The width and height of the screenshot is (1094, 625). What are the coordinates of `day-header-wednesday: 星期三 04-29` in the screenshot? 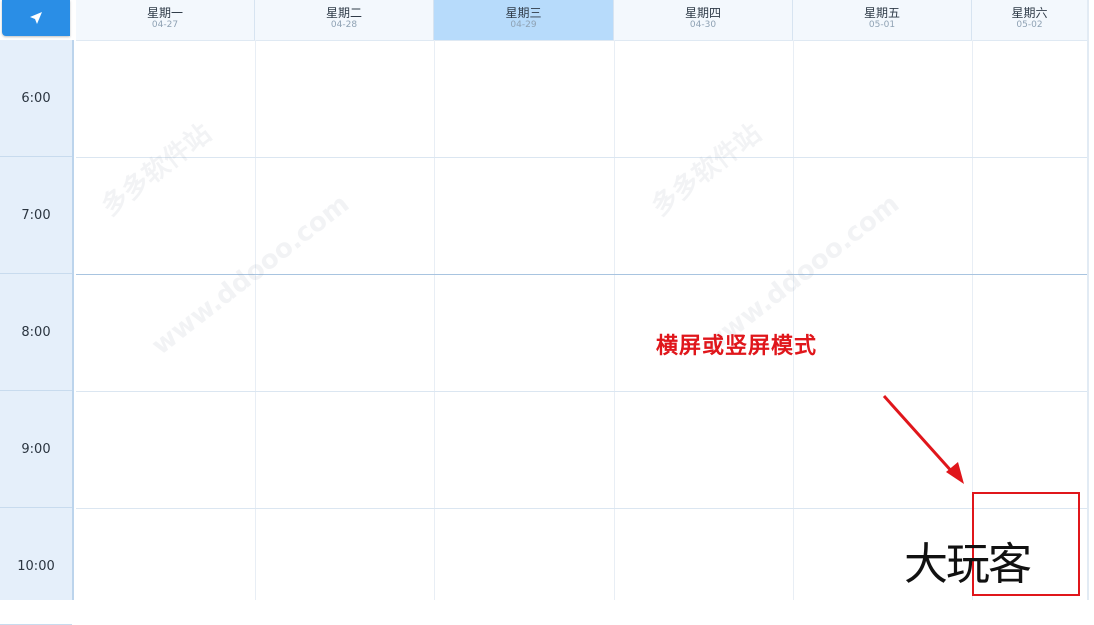 It's located at (524, 20).